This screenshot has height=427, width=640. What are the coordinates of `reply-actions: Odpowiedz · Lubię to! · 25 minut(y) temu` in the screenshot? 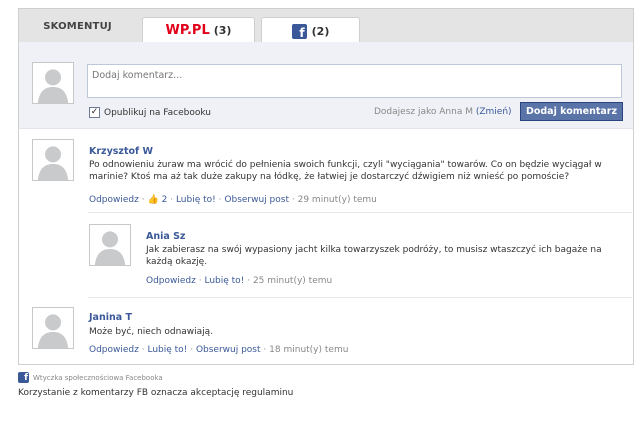 It's located at (239, 281).